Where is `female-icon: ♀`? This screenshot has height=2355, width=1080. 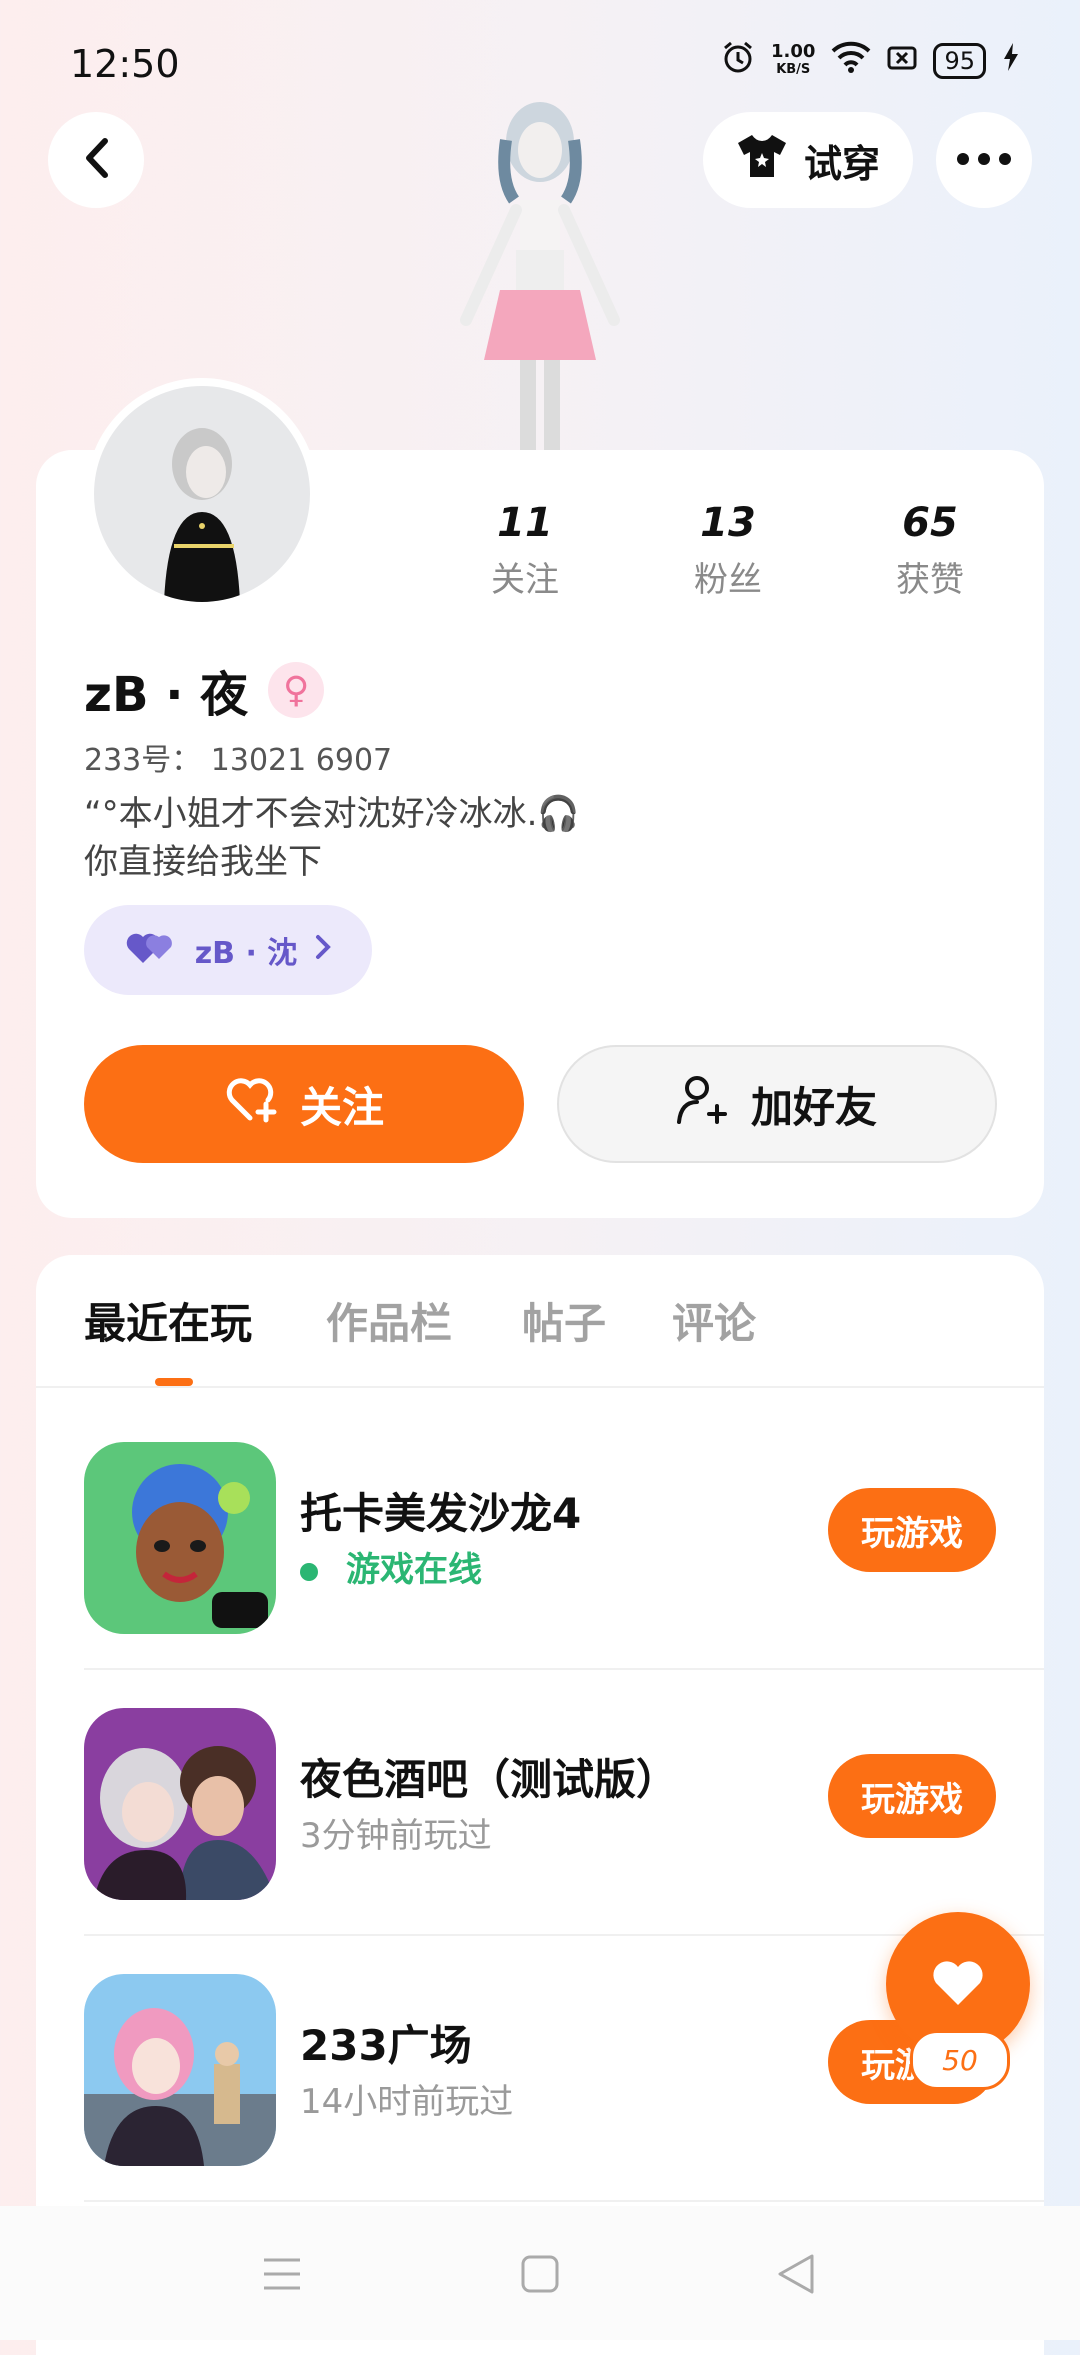
female-icon: ♀ is located at coordinates (296, 690).